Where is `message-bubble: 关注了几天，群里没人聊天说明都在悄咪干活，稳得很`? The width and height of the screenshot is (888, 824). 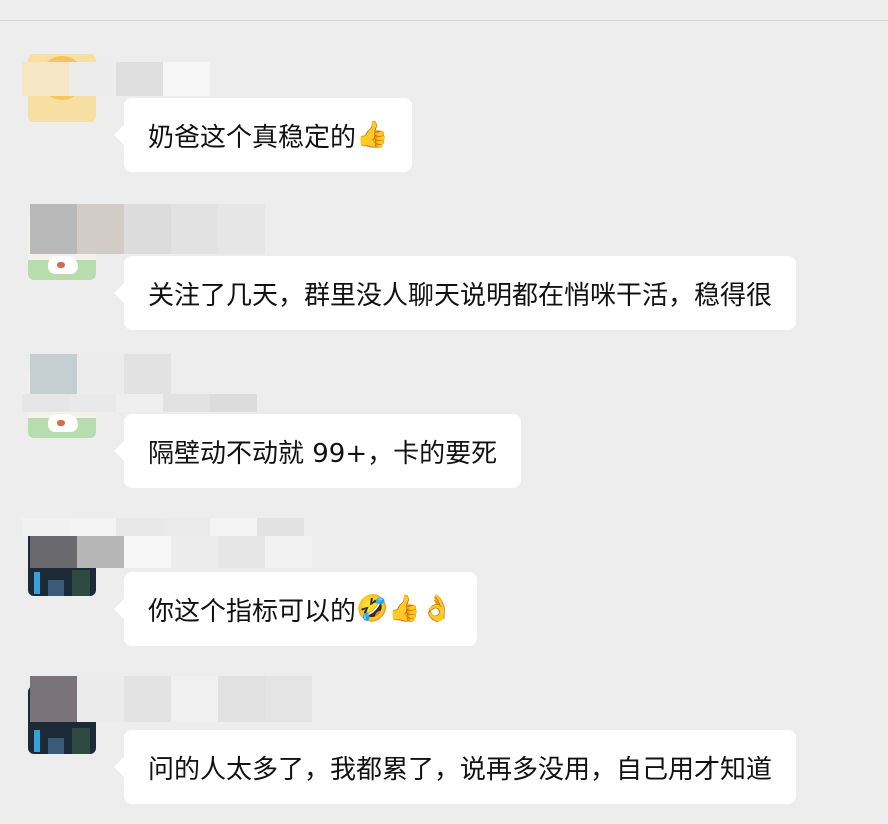
message-bubble: 关注了几天，群里没人聊天说明都在悄咪干活，稳得很 is located at coordinates (455, 293).